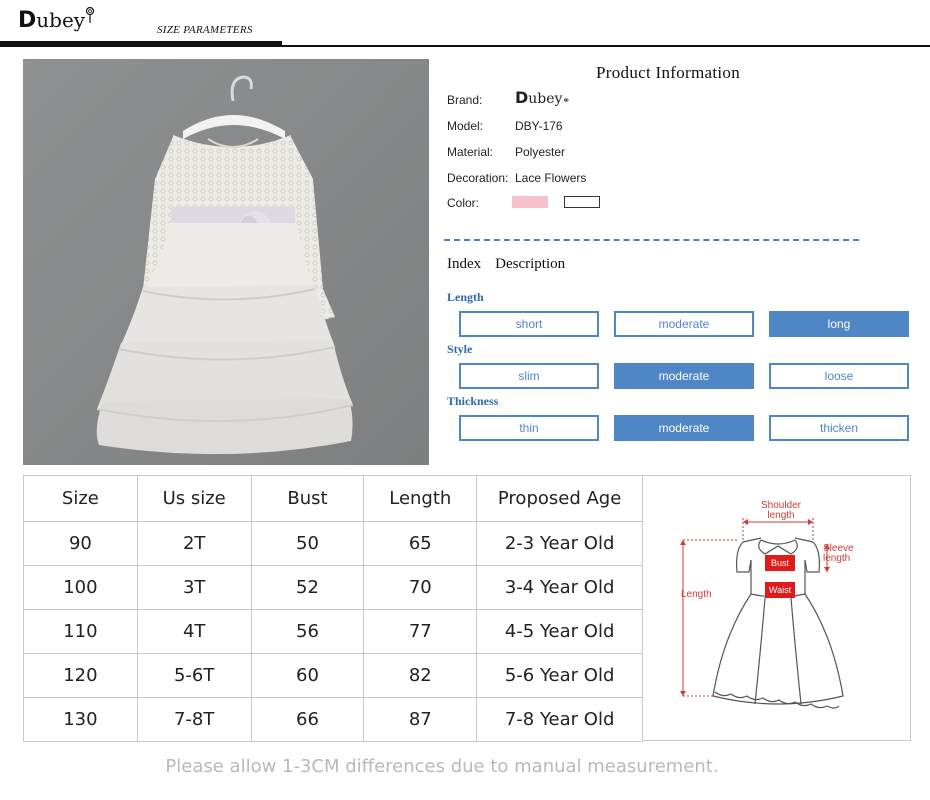  I want to click on thickness-option-thin: thin, so click(529, 428).